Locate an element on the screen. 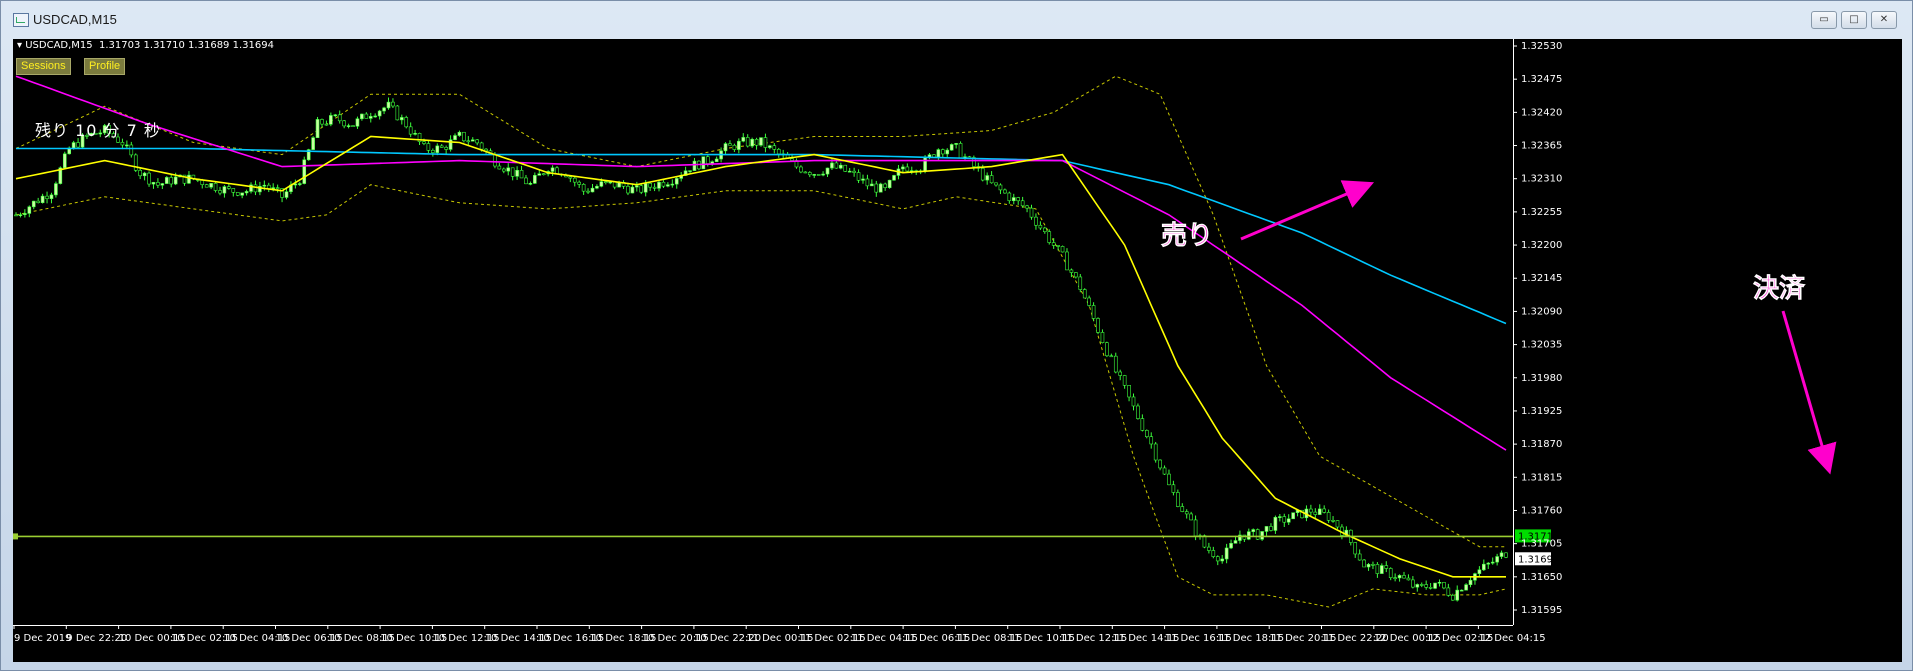 The height and width of the screenshot is (671, 1913). y-tick-label: 1.32035 is located at coordinates (1541, 345).